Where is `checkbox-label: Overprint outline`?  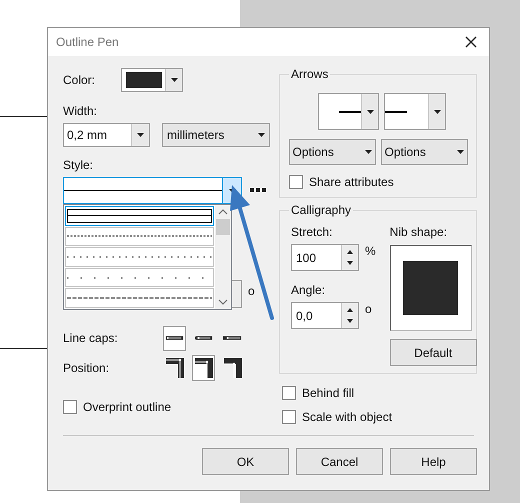
checkbox-label: Overprint outline is located at coordinates (127, 407).